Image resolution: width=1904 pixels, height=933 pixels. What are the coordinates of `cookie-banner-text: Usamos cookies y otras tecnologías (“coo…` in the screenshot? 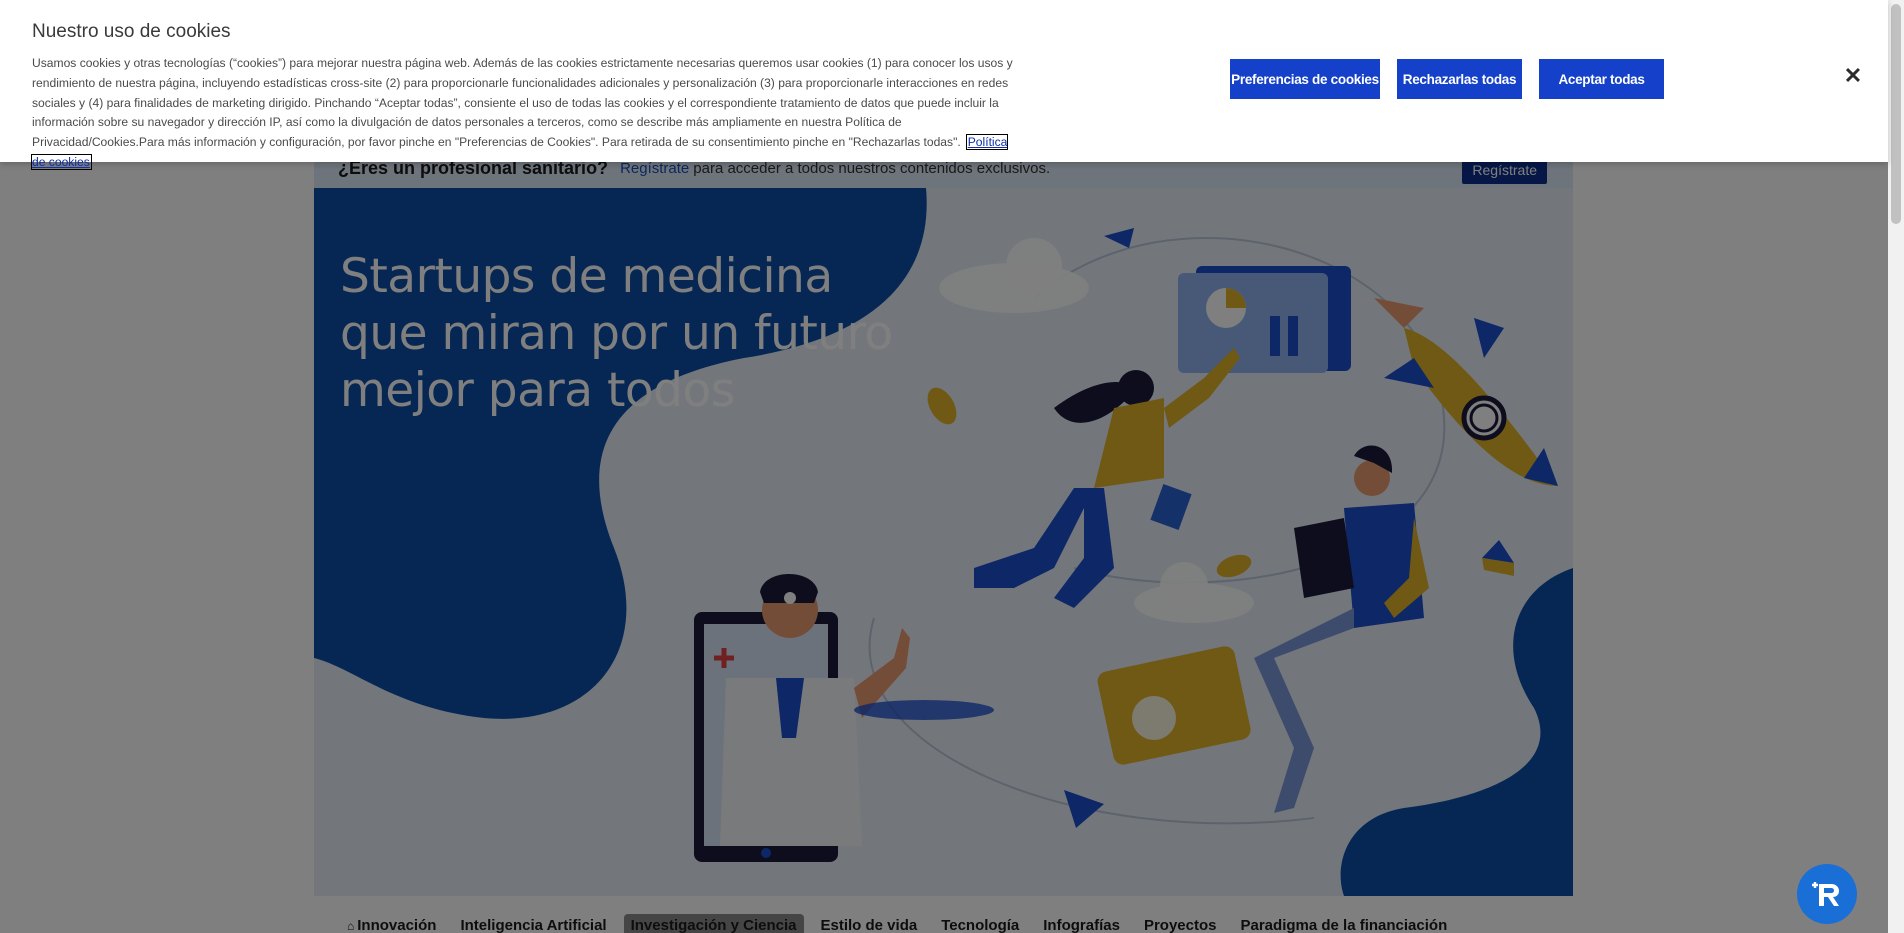 It's located at (526, 113).